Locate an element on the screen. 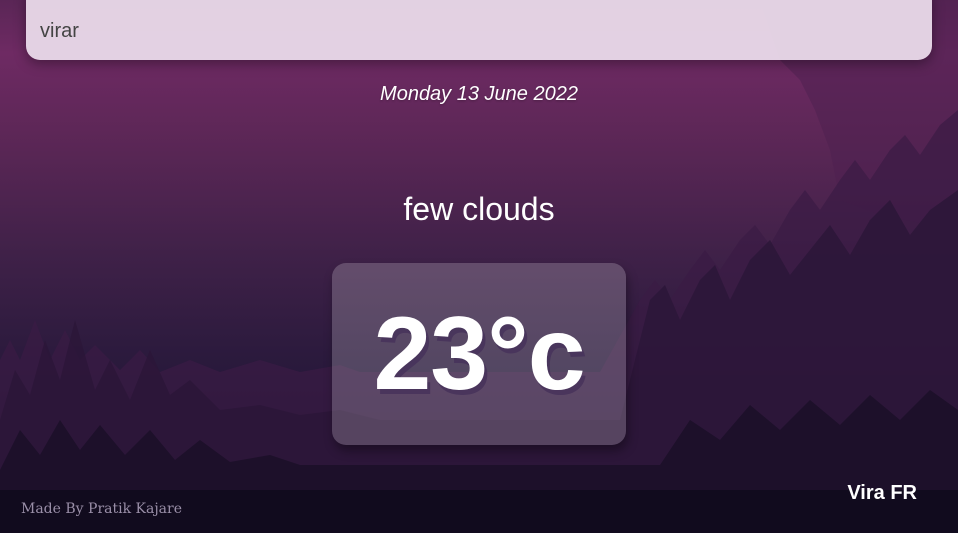 Image resolution: width=958 pixels, height=533 pixels. search-box is located at coordinates (479, 30).